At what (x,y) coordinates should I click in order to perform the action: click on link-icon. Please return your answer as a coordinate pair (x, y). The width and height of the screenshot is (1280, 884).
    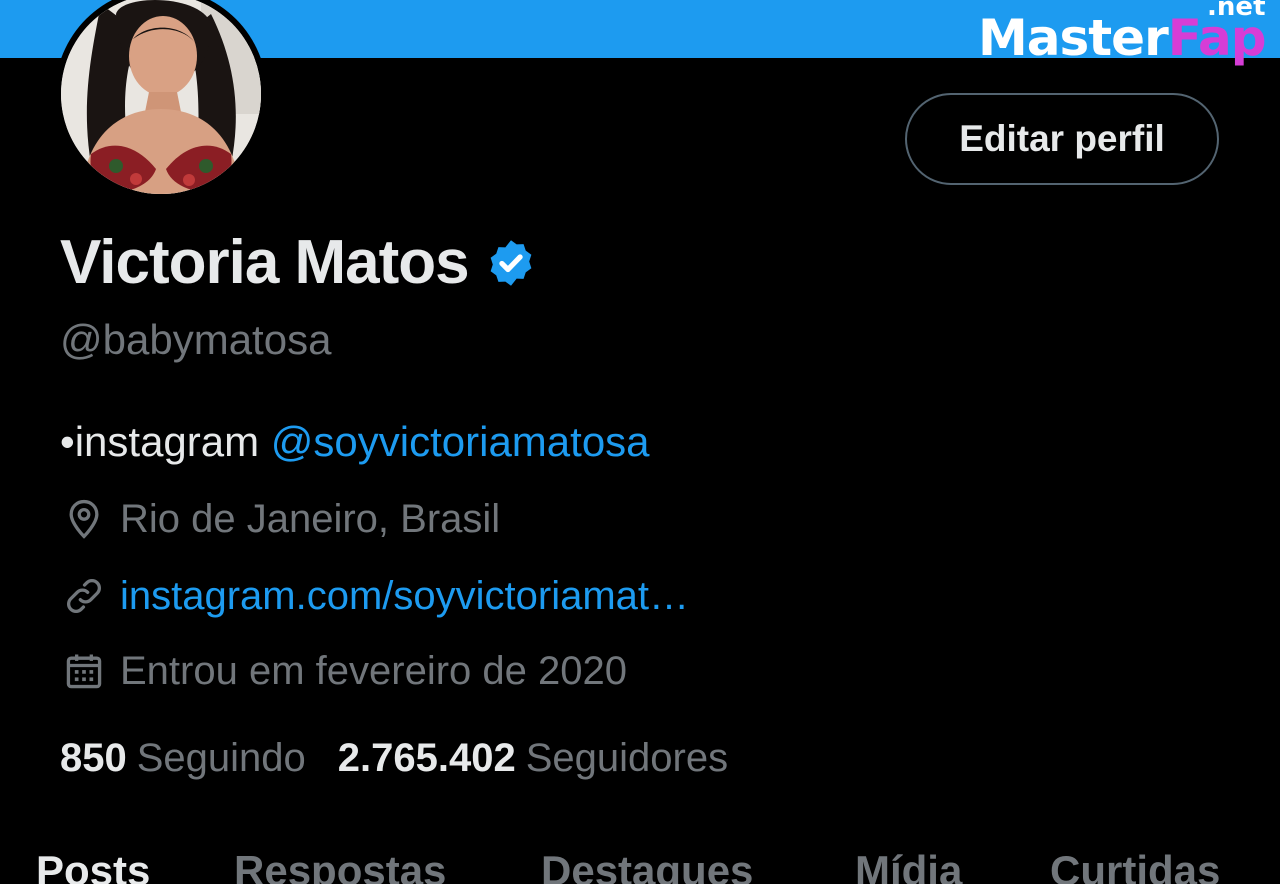
    Looking at the image, I should click on (84, 596).